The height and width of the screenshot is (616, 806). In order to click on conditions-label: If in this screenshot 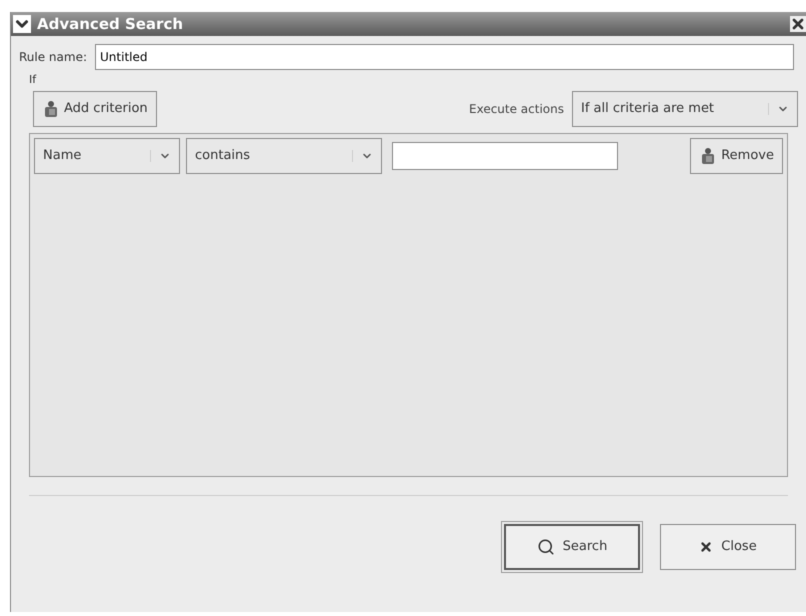, I will do `click(33, 79)`.